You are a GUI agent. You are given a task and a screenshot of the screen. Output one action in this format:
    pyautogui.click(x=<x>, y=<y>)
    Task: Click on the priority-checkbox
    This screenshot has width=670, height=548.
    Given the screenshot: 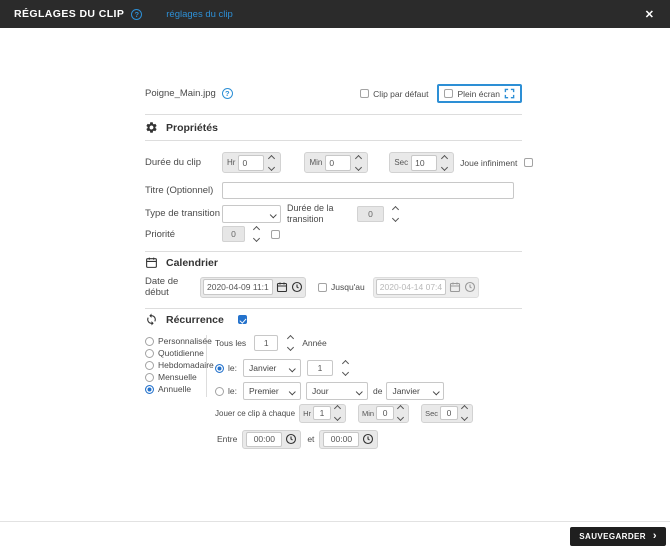 What is the action you would take?
    pyautogui.click(x=275, y=234)
    